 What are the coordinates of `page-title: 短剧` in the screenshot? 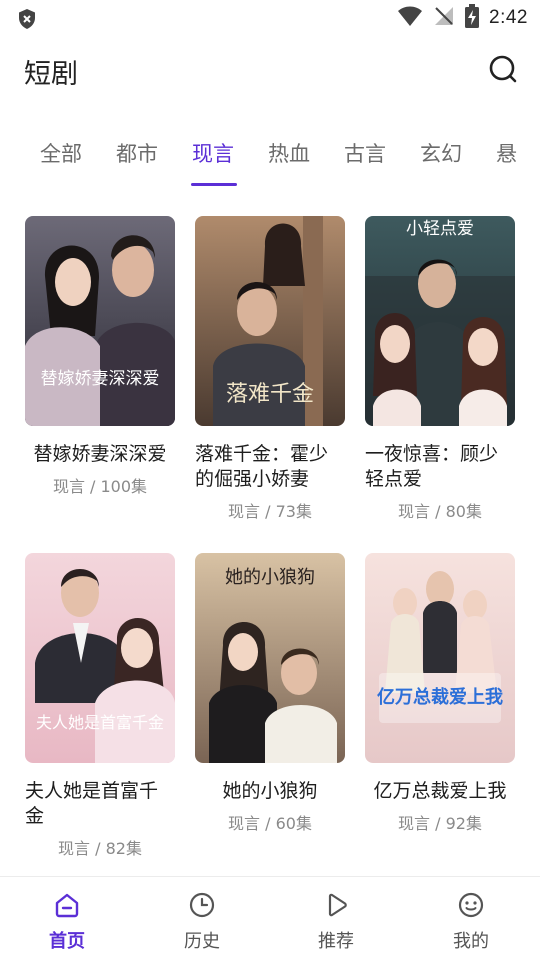 It's located at (51, 74).